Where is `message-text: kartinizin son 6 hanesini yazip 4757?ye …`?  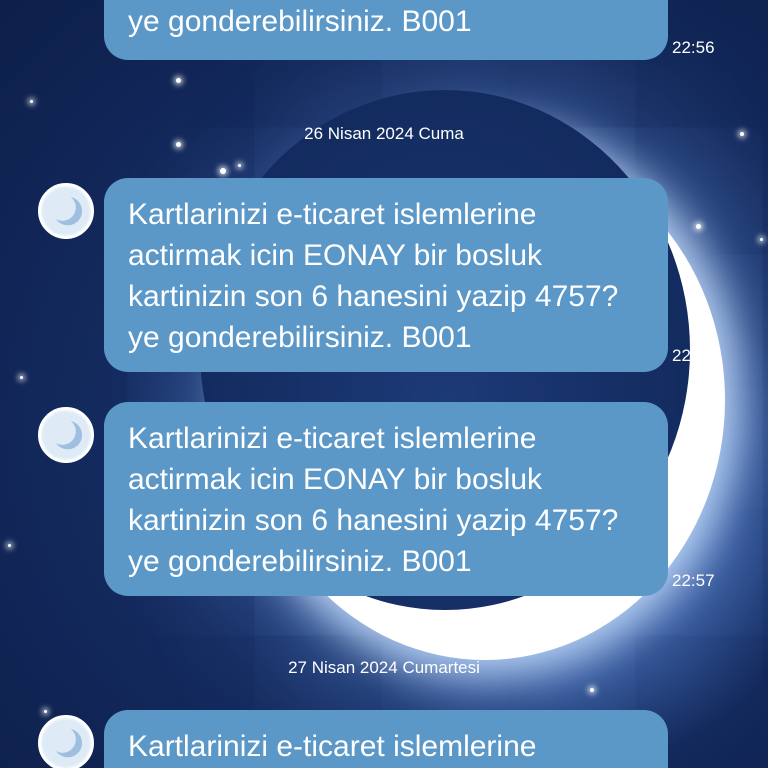 message-text: kartinizin son 6 hanesini yazip 4757?ye … is located at coordinates (300, 21).